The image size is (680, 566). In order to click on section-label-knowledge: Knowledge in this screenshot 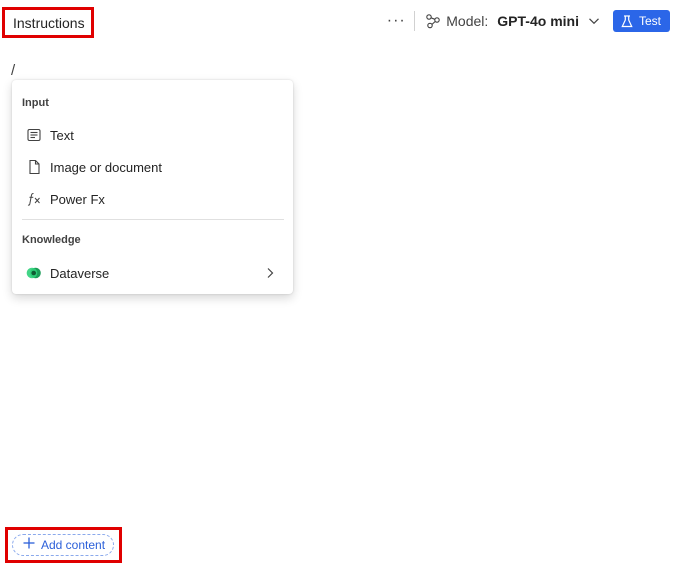, I will do `click(51, 240)`.